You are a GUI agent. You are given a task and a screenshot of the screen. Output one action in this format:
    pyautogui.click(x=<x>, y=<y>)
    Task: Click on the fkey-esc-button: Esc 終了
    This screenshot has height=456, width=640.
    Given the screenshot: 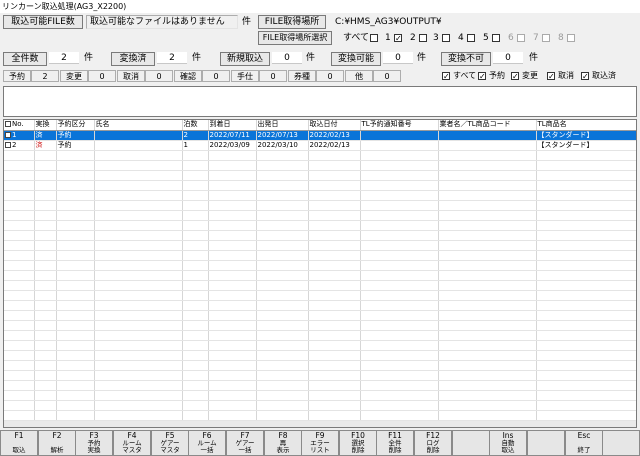 What is the action you would take?
    pyautogui.click(x=584, y=443)
    